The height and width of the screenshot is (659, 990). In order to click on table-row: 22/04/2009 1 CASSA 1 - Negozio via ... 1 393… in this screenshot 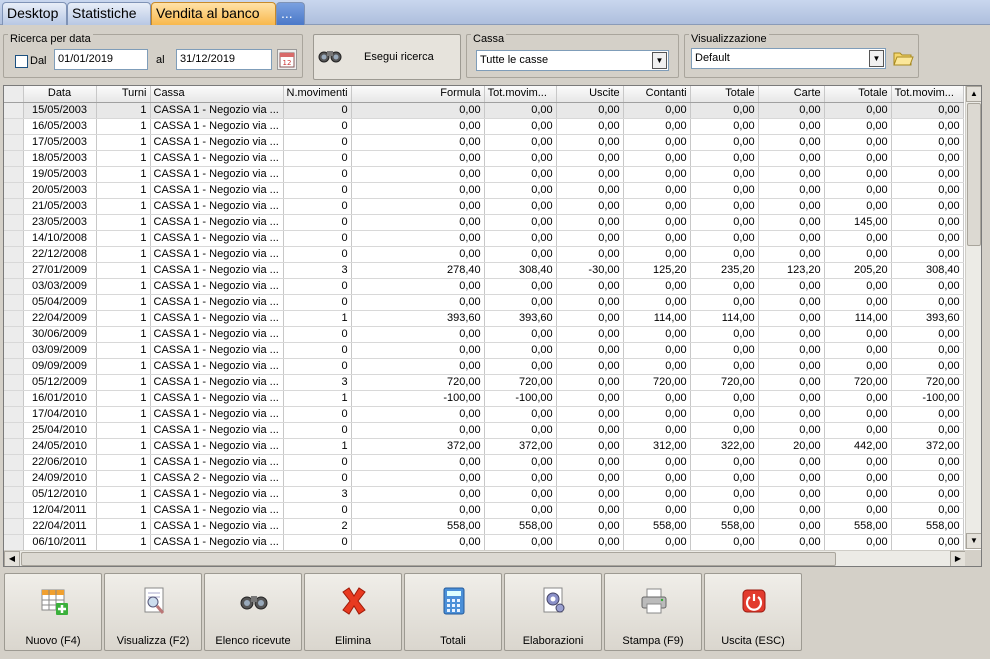, I will do `click(484, 318)`.